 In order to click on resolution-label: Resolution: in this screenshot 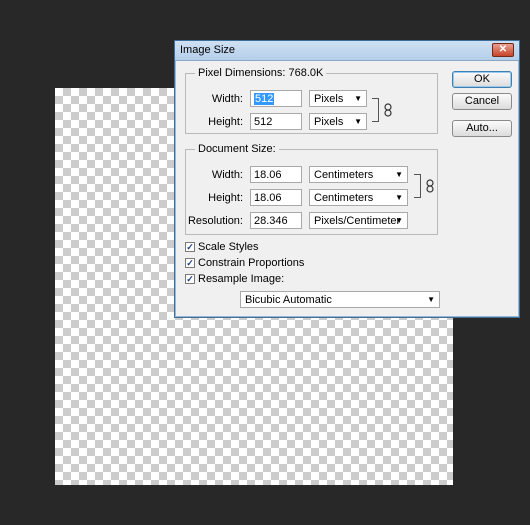, I will do `click(215, 221)`.